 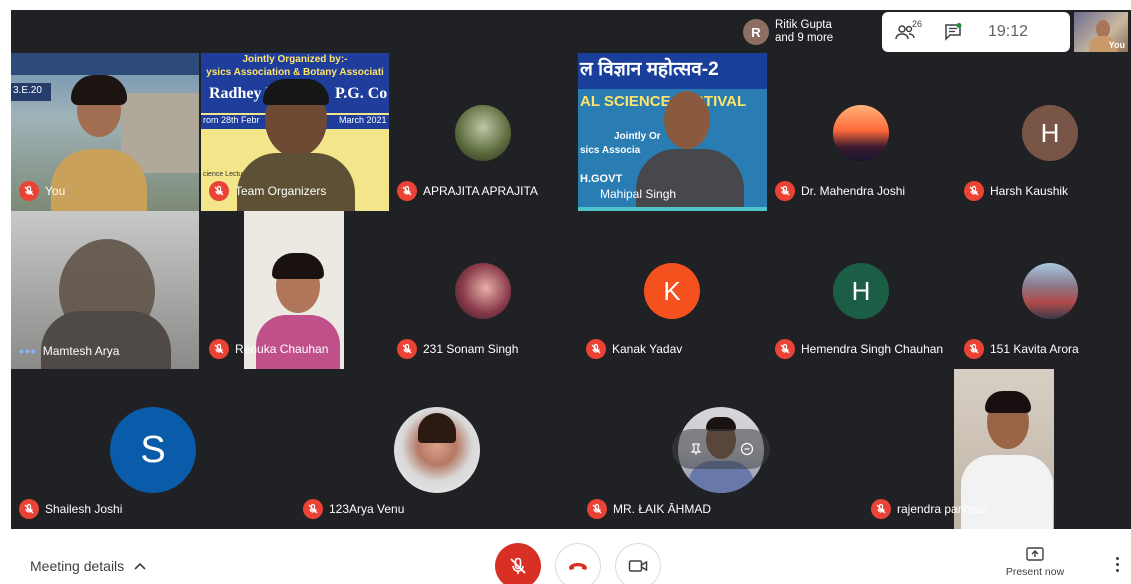 I want to click on participant-name: 123Arya Venu, so click(x=353, y=509).